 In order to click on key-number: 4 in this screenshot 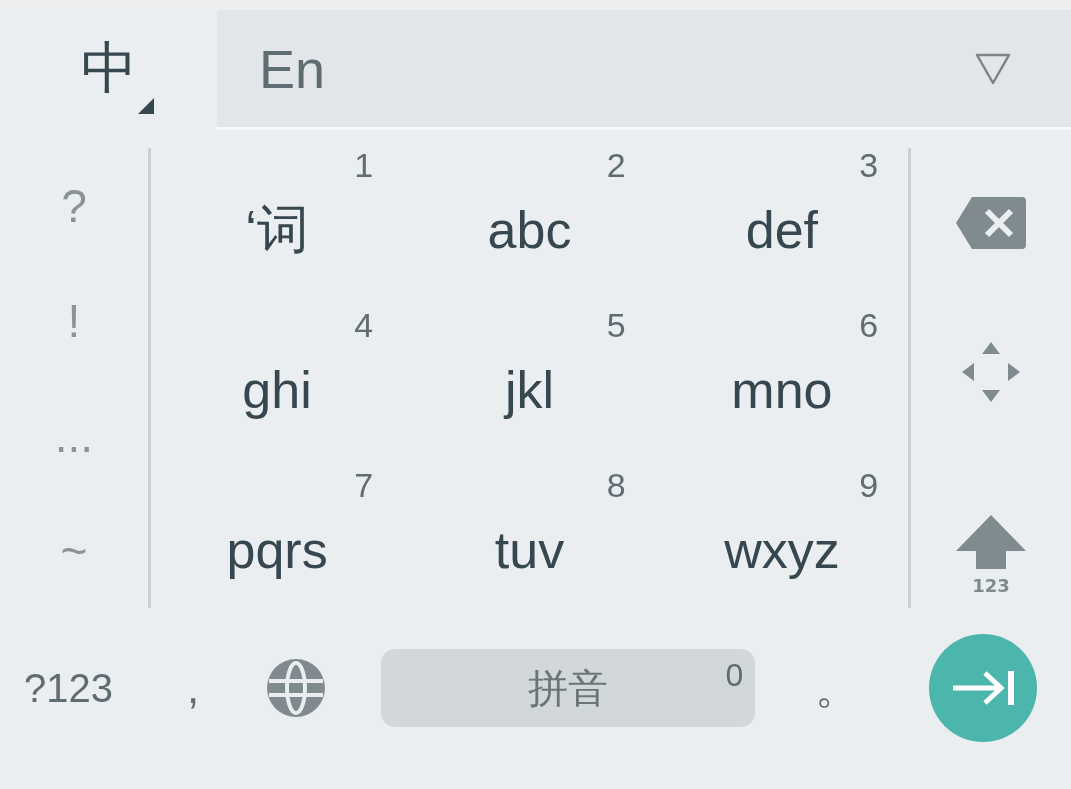, I will do `click(364, 325)`.